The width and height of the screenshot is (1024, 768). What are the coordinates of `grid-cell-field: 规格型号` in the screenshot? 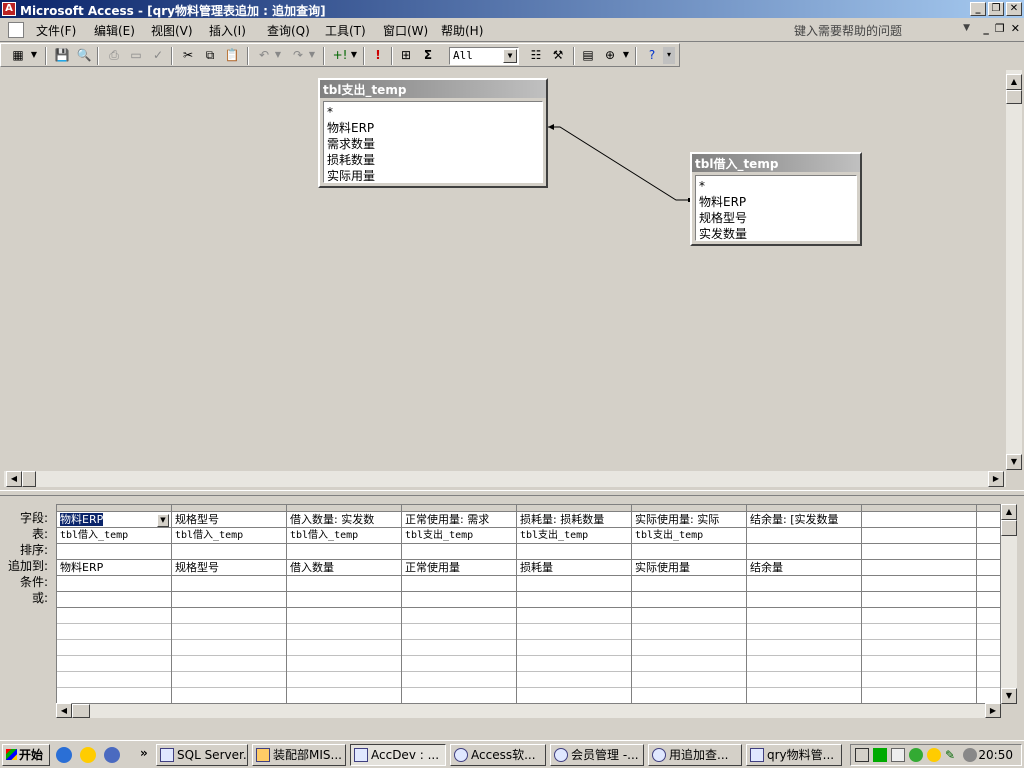 It's located at (229, 520).